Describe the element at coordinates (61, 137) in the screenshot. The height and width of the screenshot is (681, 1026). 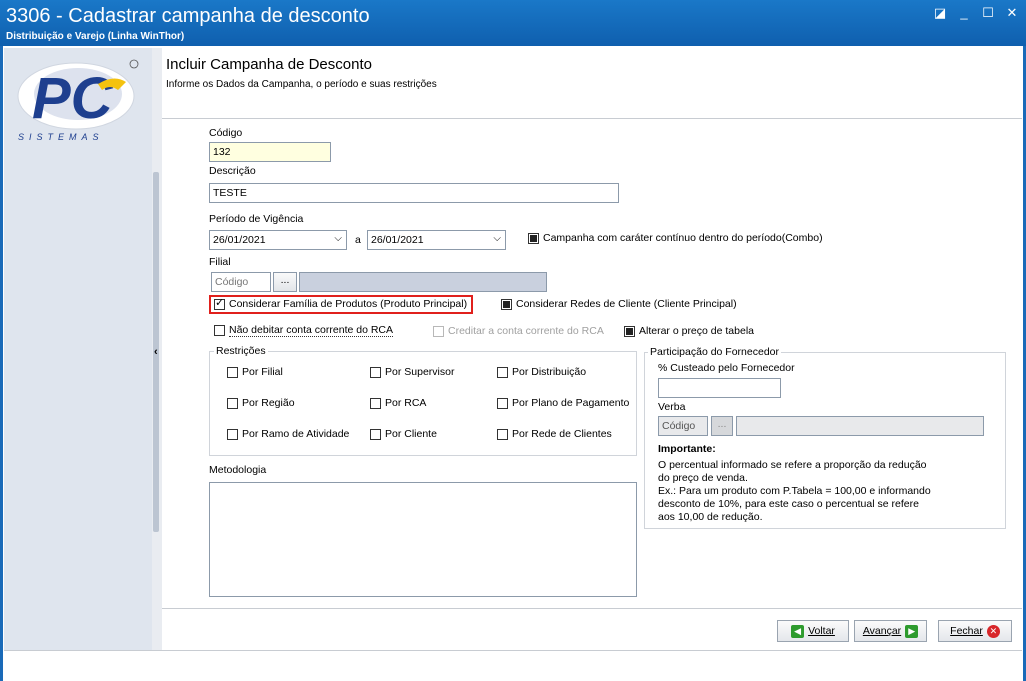
I see `svg-text: SISTEMAS` at that location.